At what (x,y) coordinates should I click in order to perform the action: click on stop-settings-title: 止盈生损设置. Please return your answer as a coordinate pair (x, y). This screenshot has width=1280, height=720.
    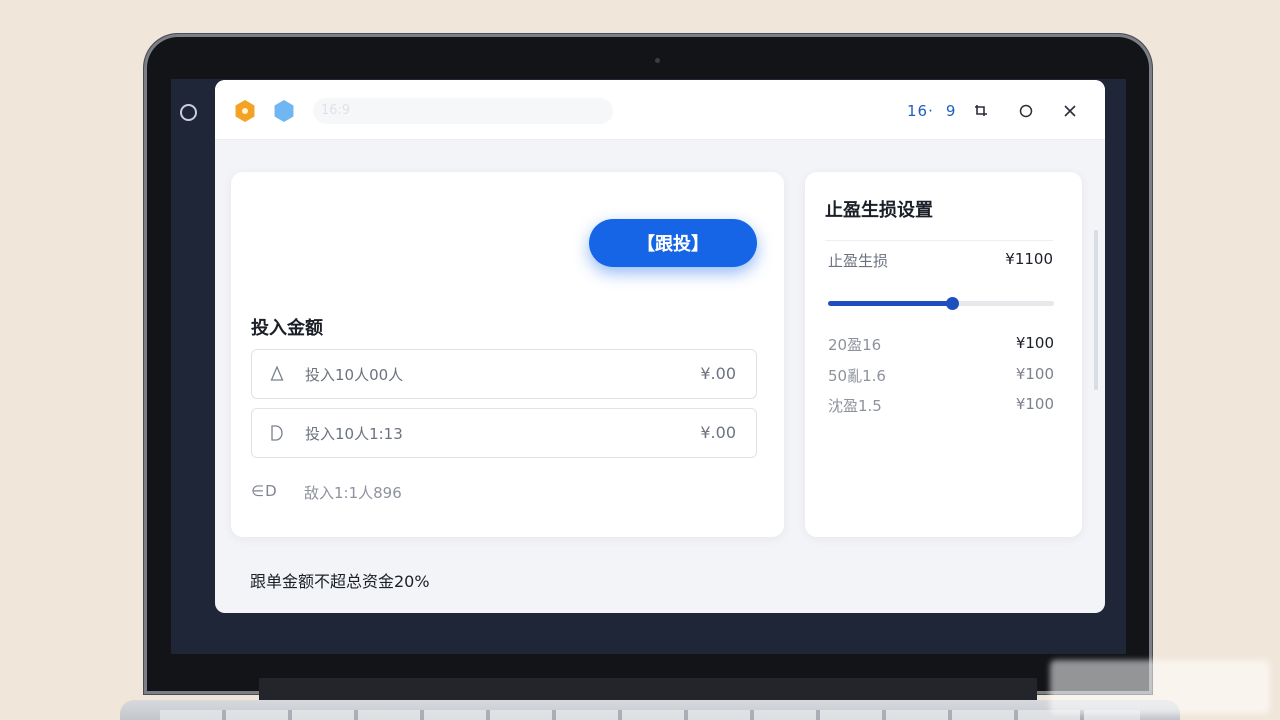
    Looking at the image, I should click on (879, 210).